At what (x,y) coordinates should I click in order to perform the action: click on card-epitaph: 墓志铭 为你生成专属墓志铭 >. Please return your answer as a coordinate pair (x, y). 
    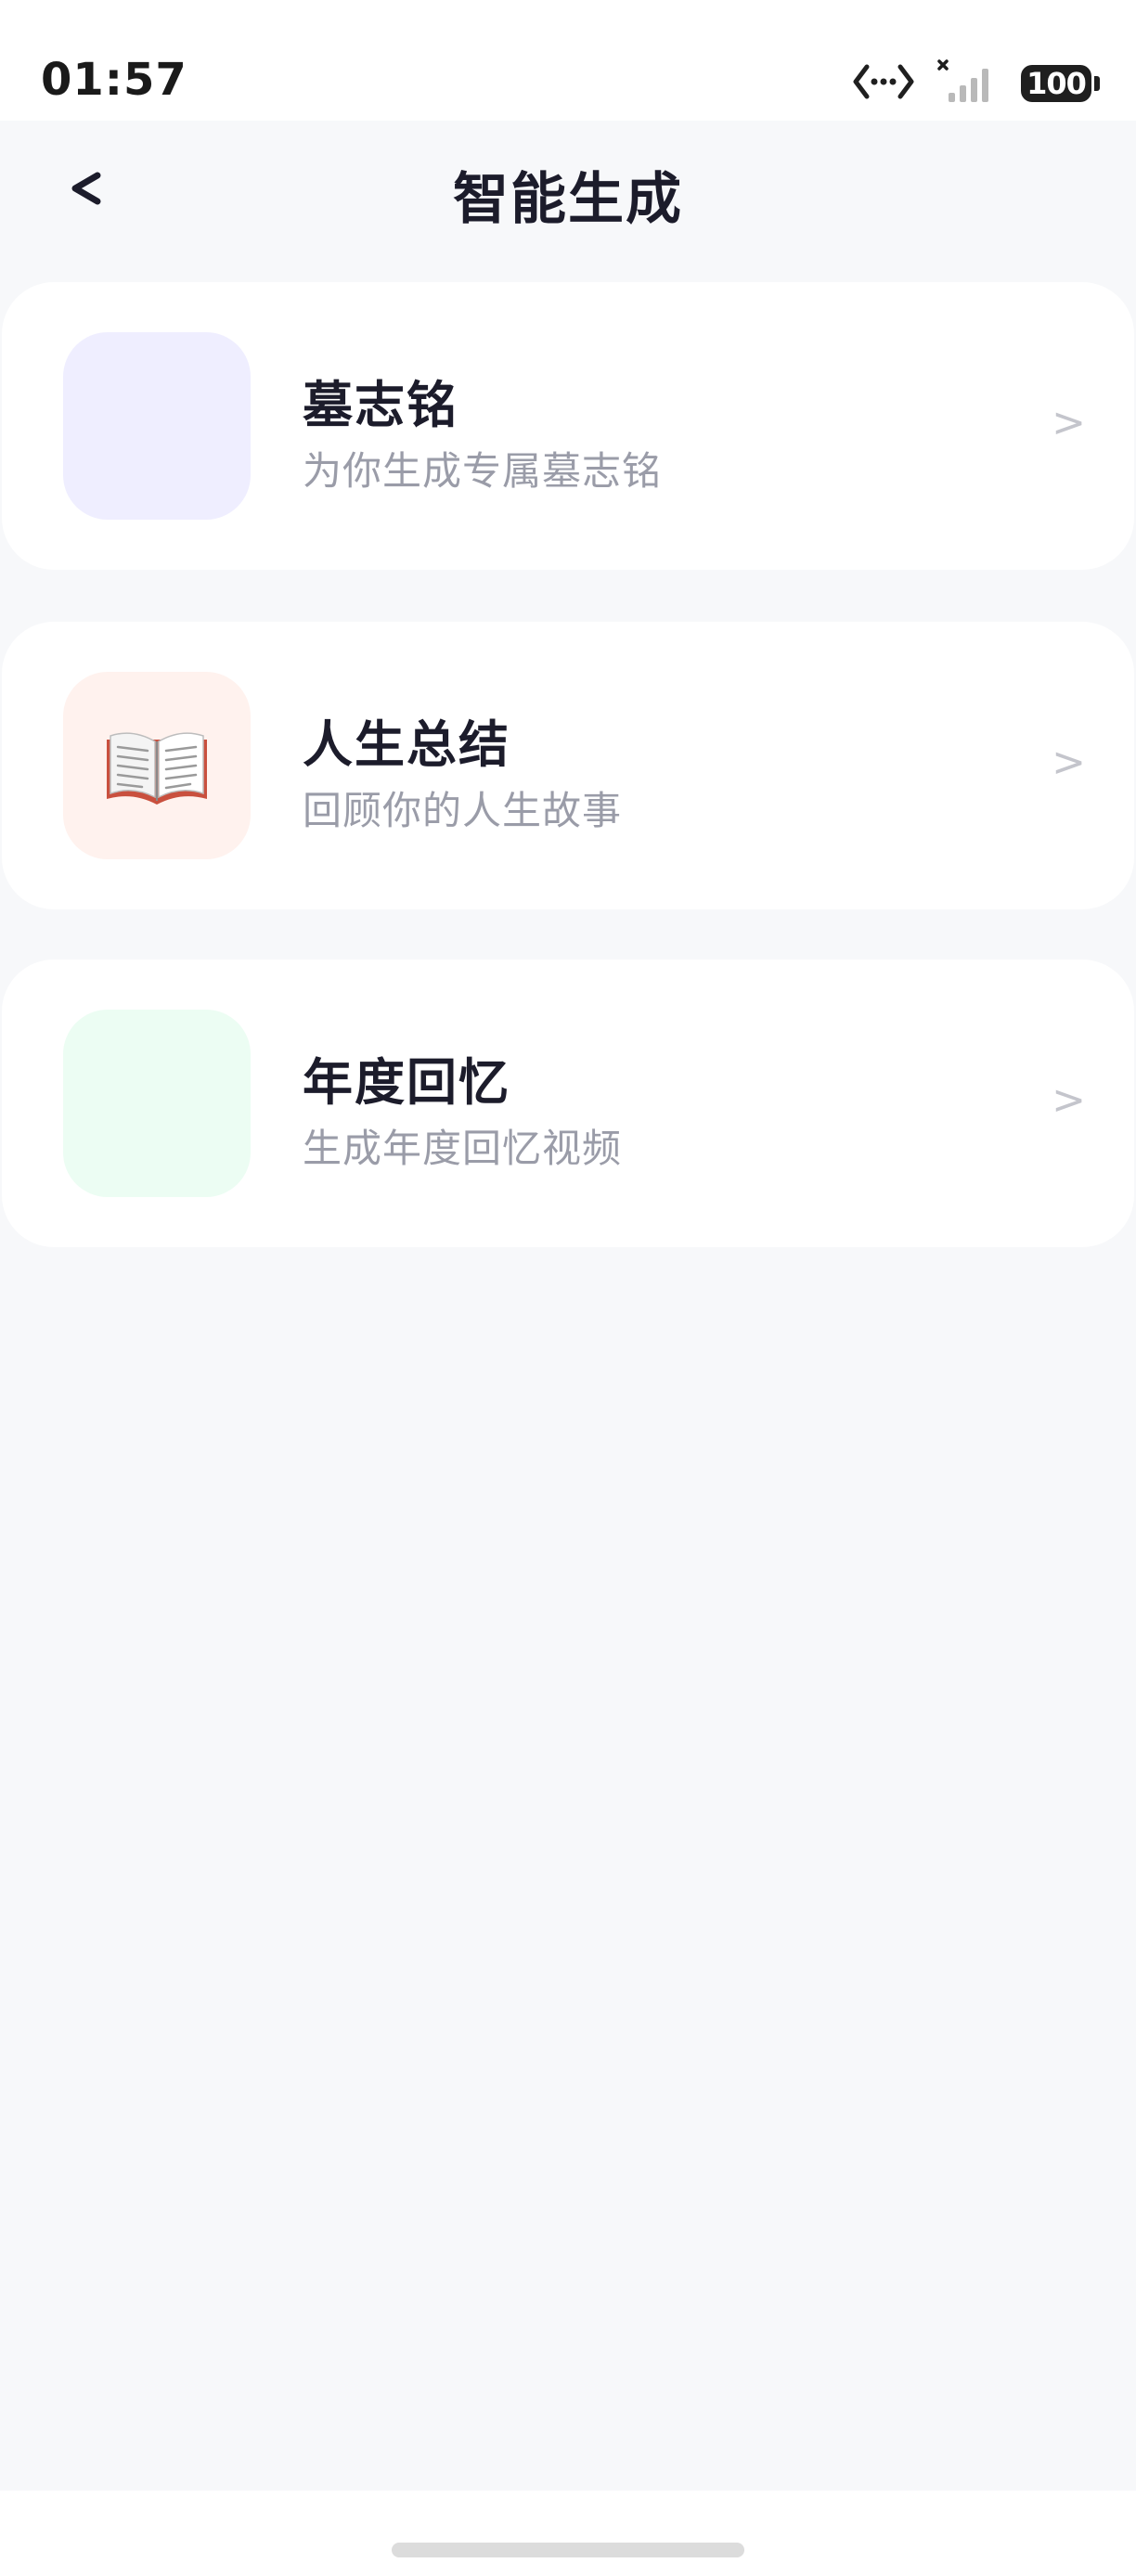
    Looking at the image, I should click on (568, 426).